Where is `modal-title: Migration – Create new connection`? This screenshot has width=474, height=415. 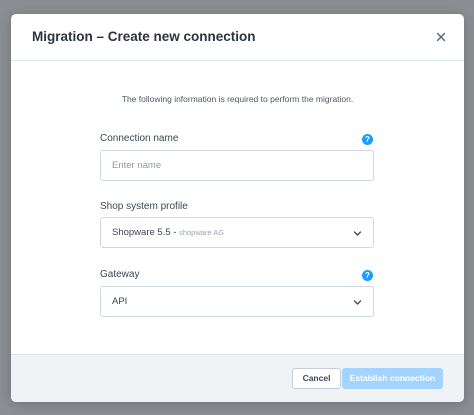 modal-title: Migration – Create new connection is located at coordinates (144, 36).